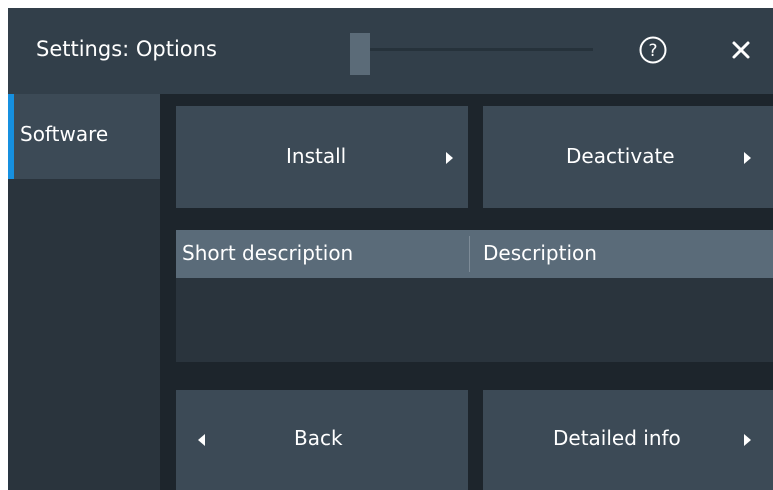 Image resolution: width=773 pixels, height=490 pixels. What do you see at coordinates (469, 254) in the screenshot?
I see `column-divider` at bounding box center [469, 254].